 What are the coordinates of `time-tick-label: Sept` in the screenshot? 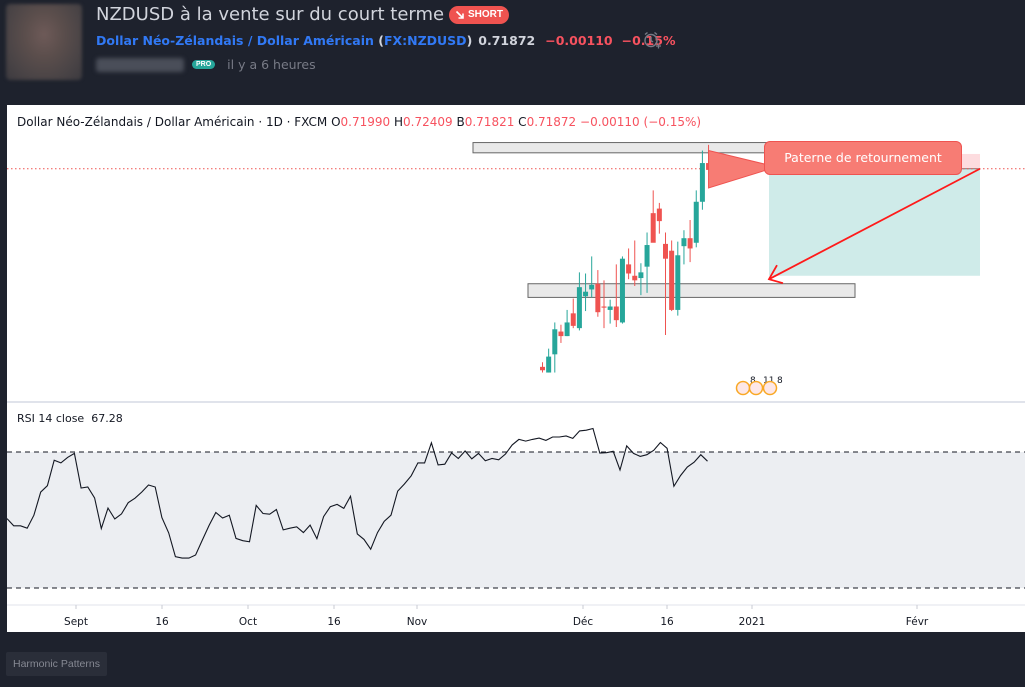 It's located at (76, 622).